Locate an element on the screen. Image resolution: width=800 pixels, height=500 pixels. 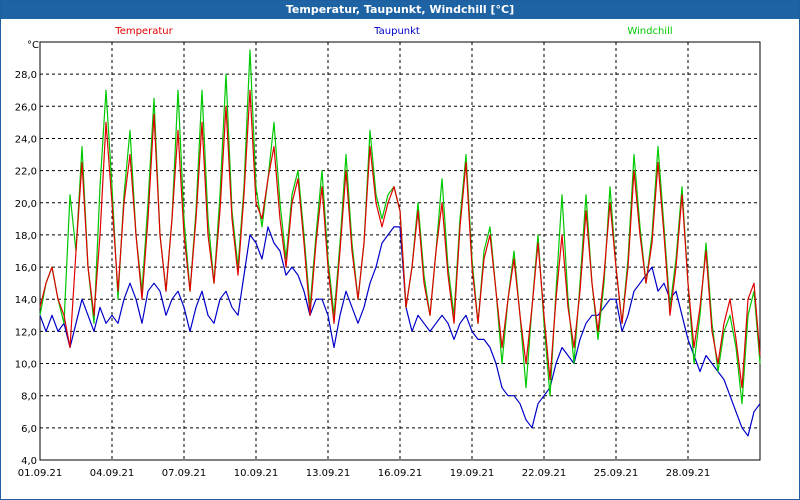
x-tick-label: 25.09.21 is located at coordinates (616, 473).